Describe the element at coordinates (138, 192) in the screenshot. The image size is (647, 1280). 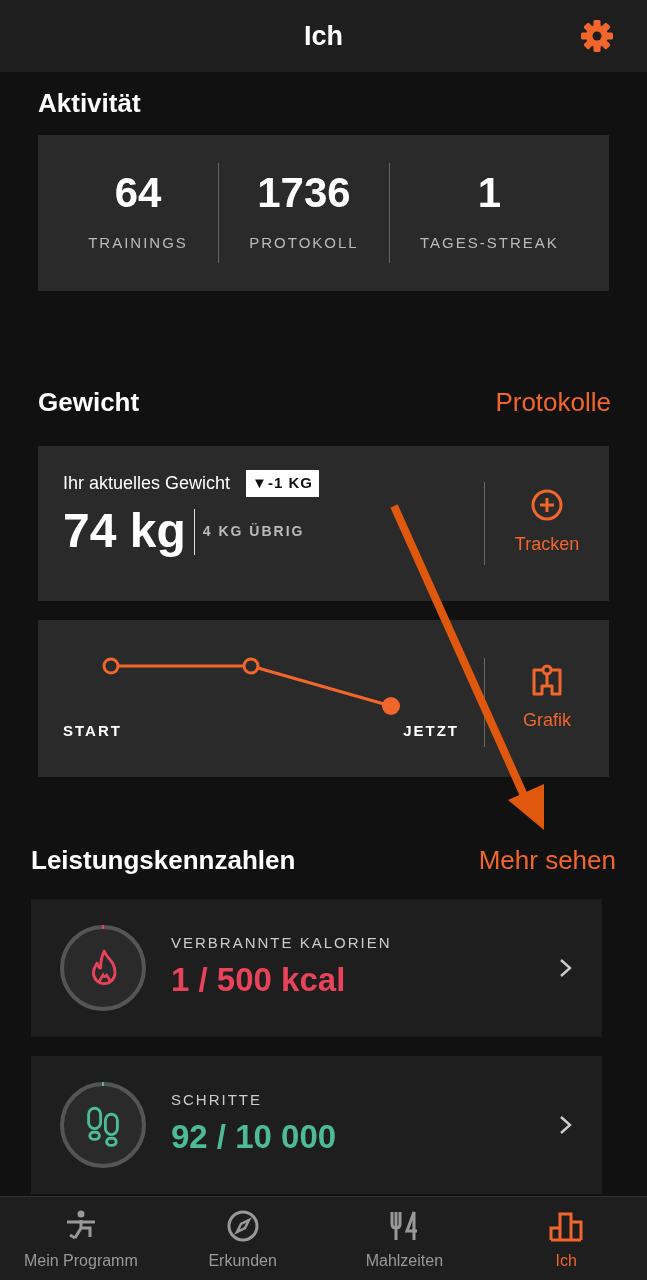
I see `stat-value: 64` at that location.